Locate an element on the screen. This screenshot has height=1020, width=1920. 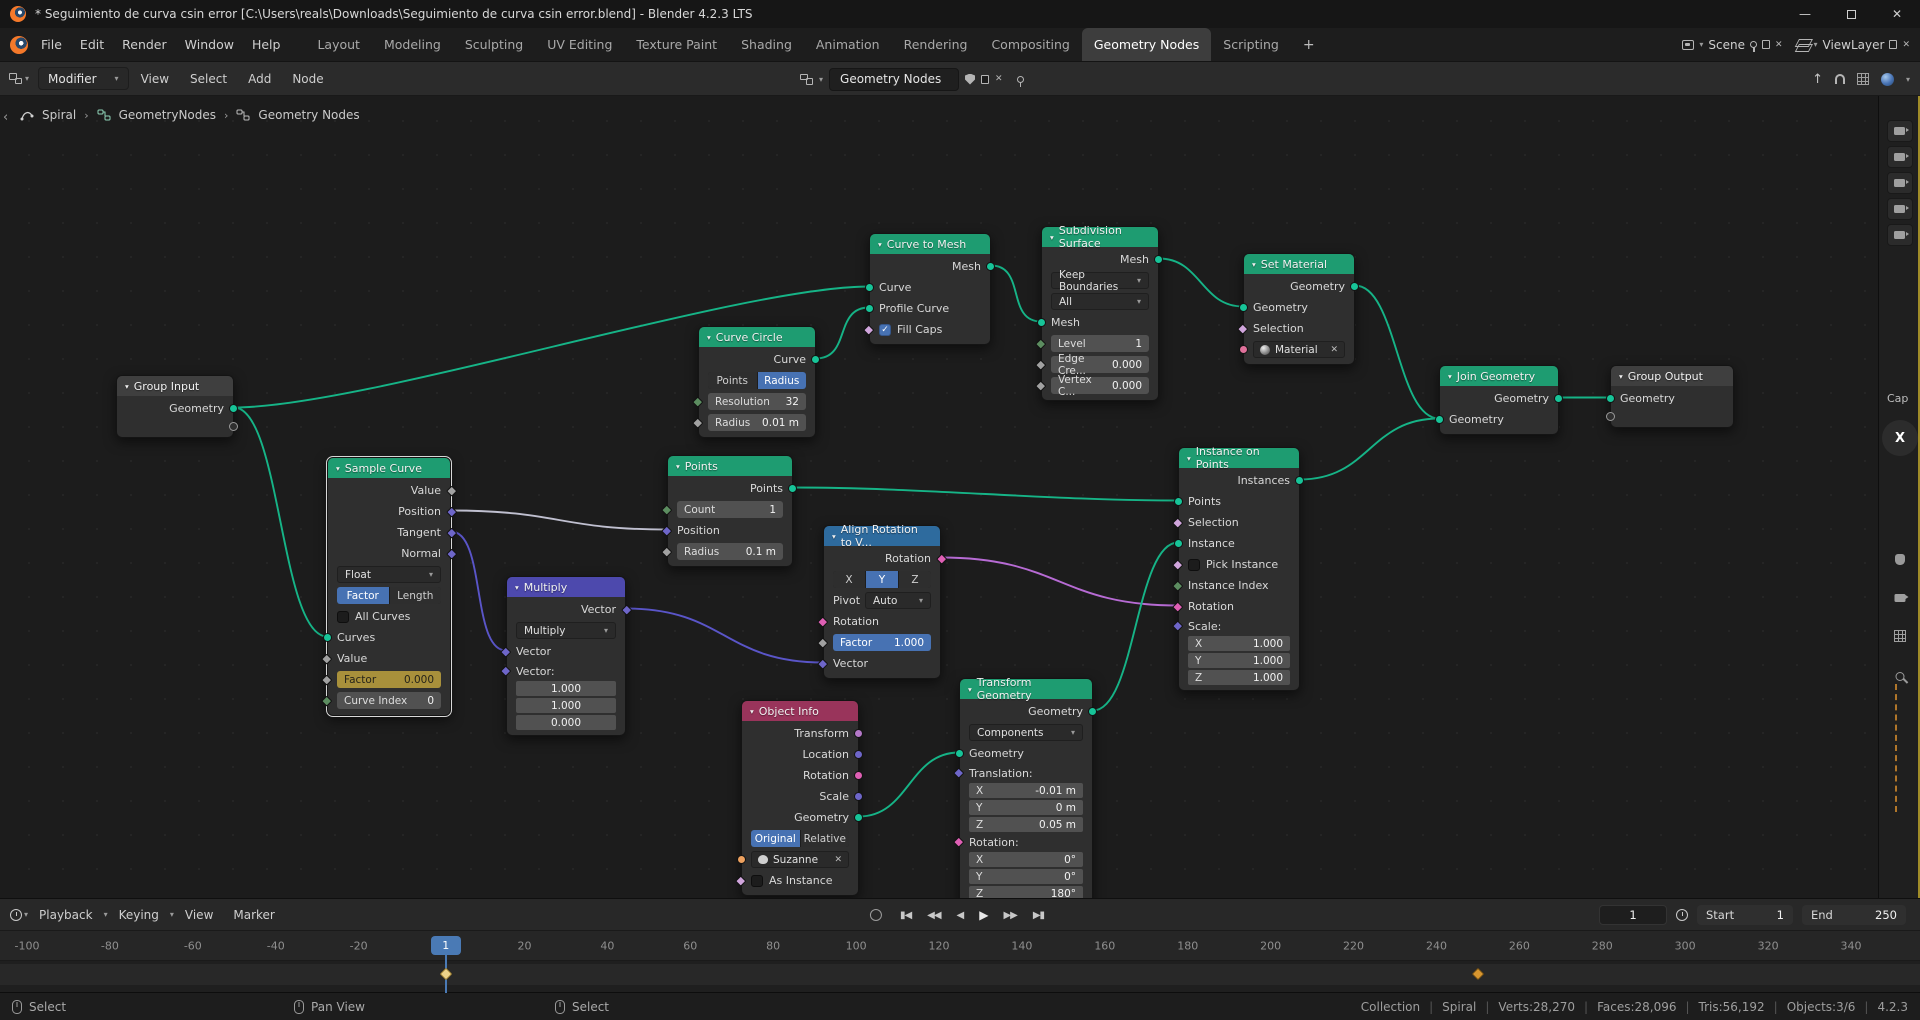
auto-keyframe-icon is located at coordinates (875, 915).